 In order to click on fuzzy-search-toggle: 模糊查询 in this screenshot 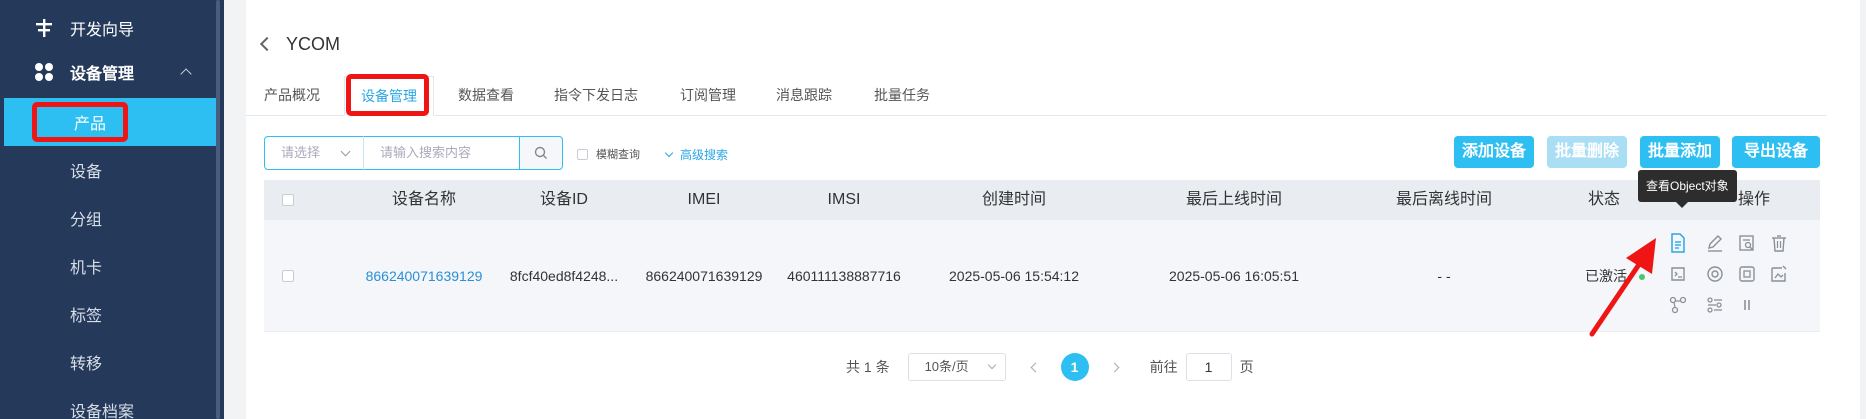, I will do `click(608, 154)`.